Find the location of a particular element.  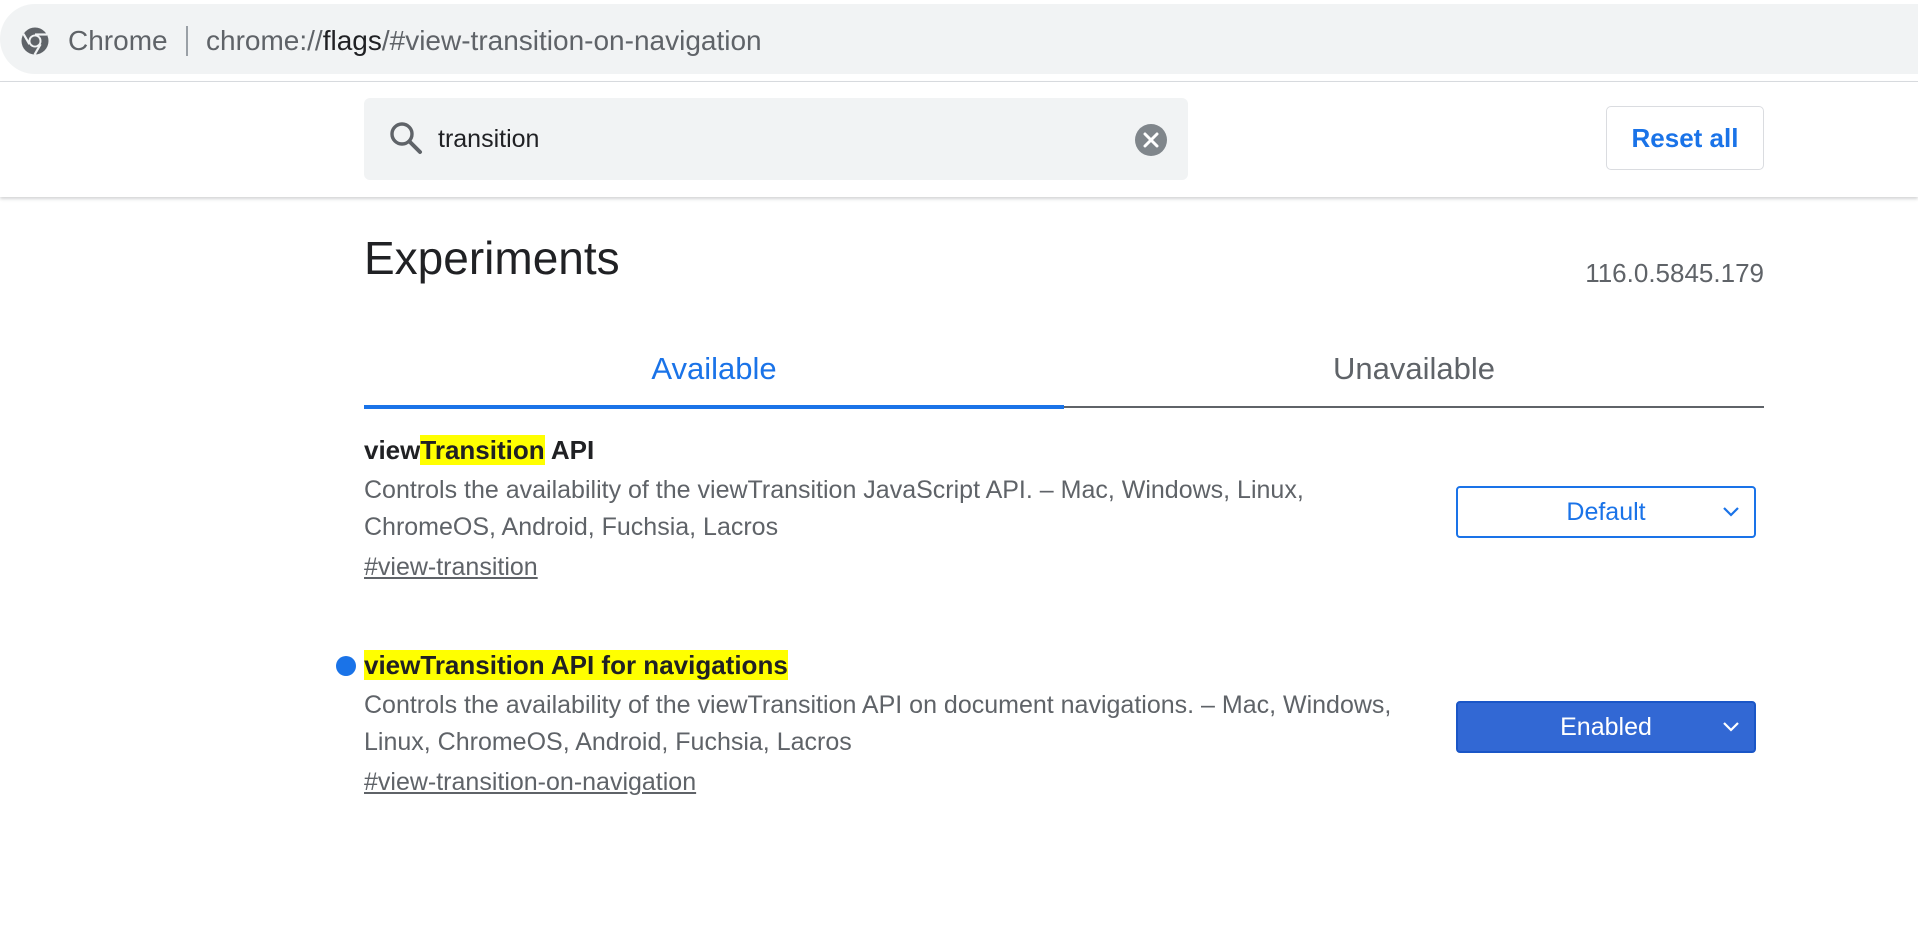

url-host: flags is located at coordinates (352, 40).